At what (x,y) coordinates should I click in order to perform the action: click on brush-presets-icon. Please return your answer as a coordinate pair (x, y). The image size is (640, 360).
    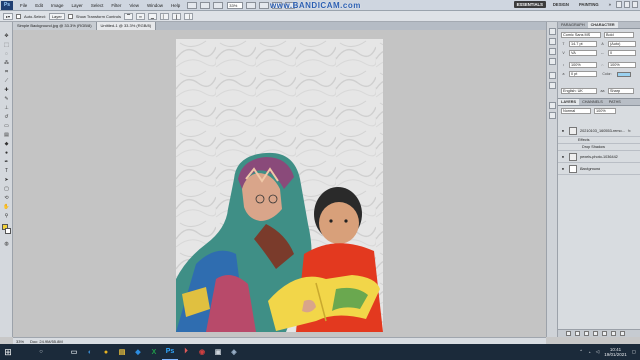
    Looking at the image, I should click on (552, 51).